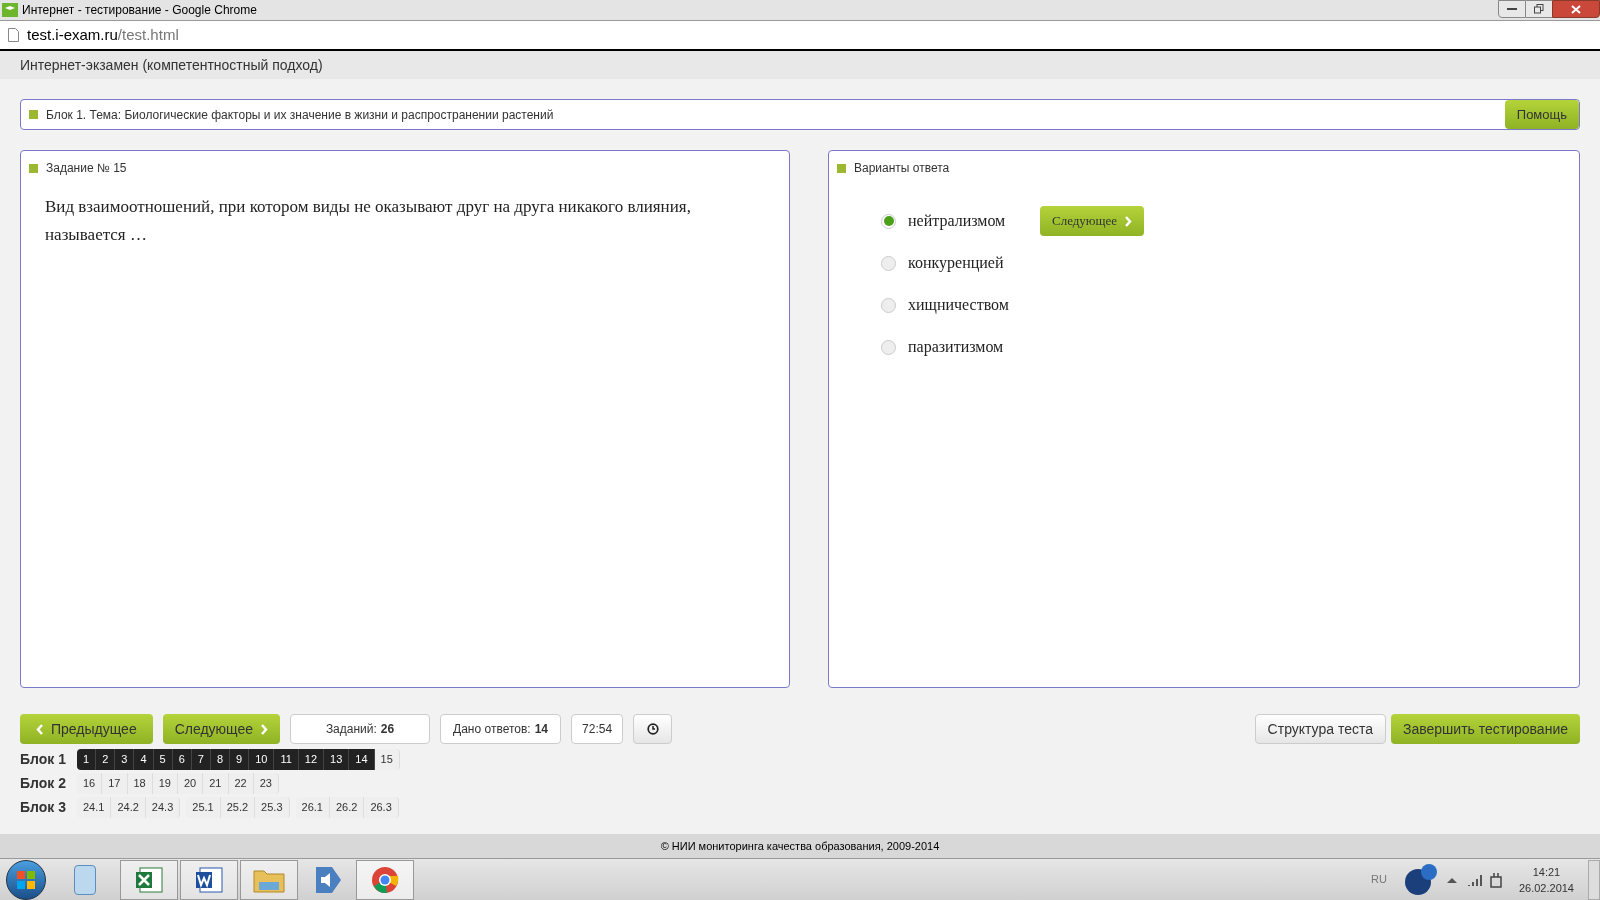 The width and height of the screenshot is (1600, 900). I want to click on task-number: 11, so click(286, 759).